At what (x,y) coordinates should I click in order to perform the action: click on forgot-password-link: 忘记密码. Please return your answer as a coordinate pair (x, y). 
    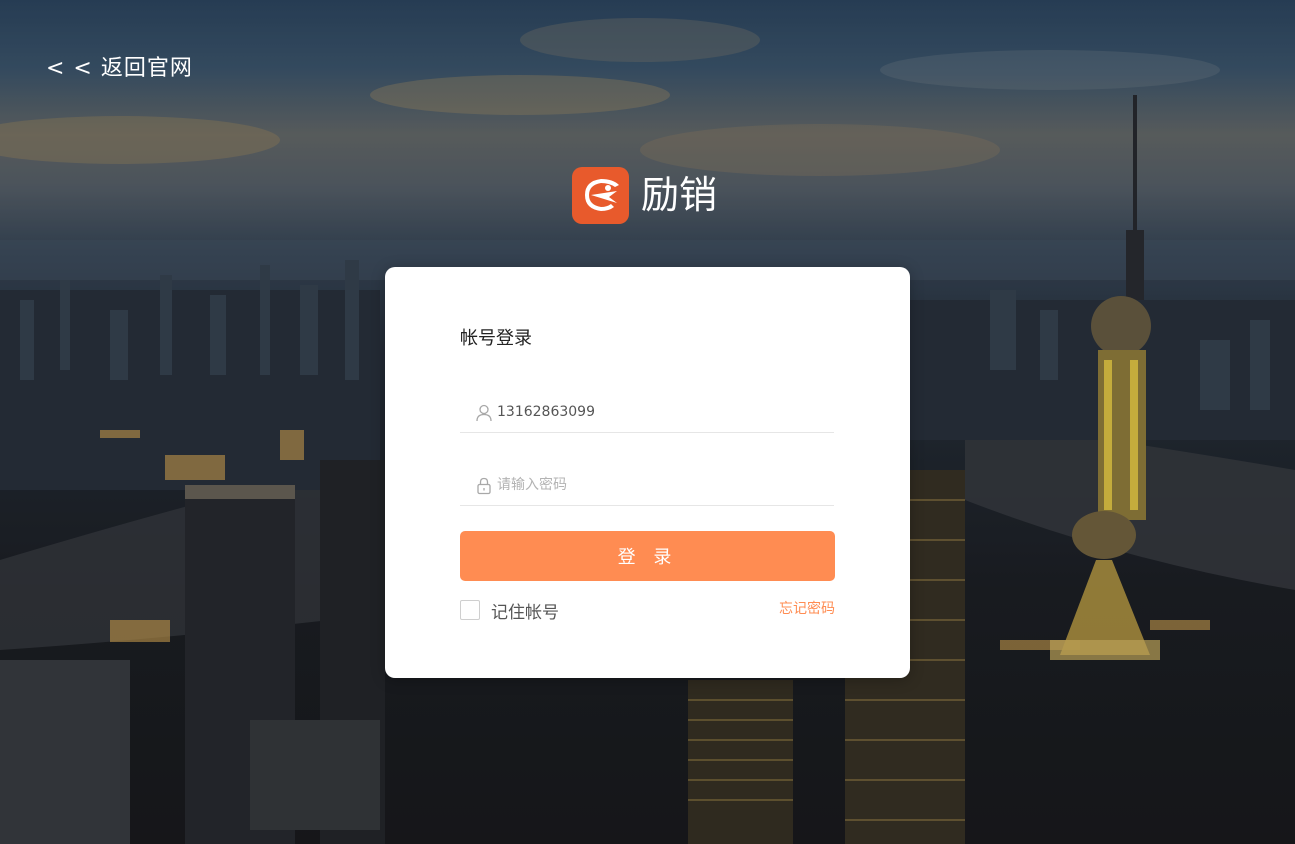
    Looking at the image, I should click on (807, 608).